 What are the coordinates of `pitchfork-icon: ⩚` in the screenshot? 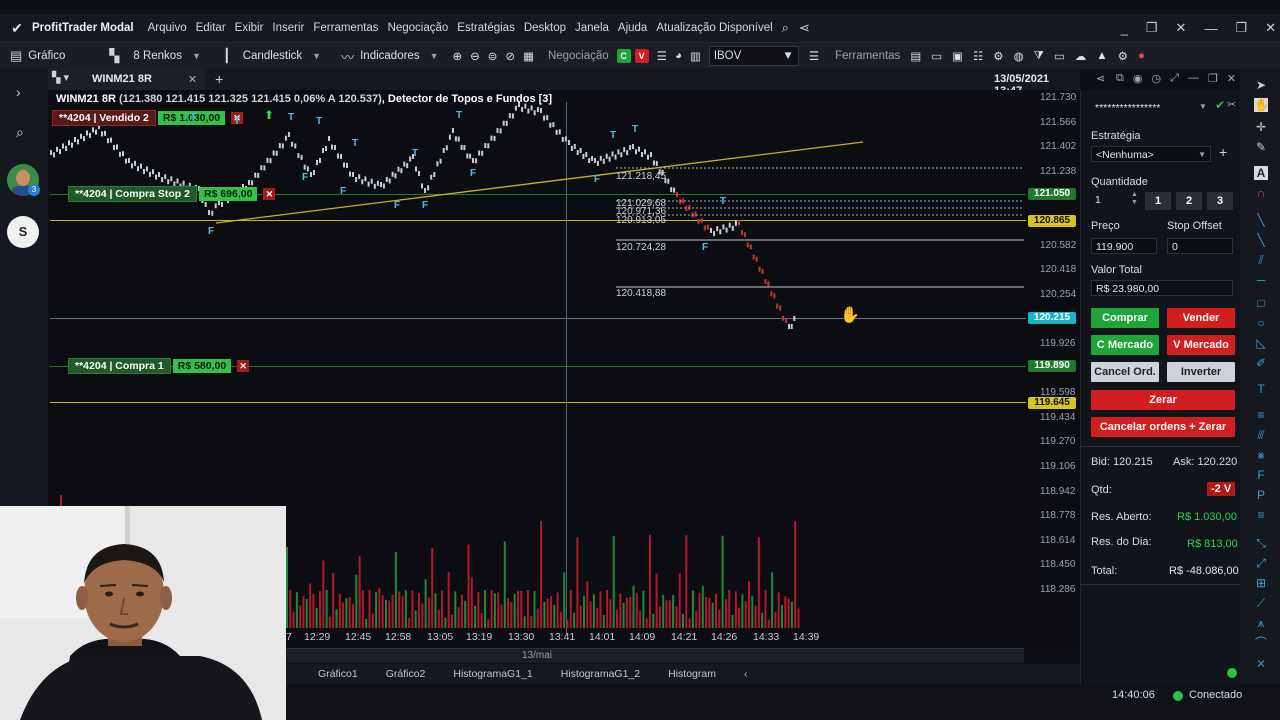 It's located at (1261, 623).